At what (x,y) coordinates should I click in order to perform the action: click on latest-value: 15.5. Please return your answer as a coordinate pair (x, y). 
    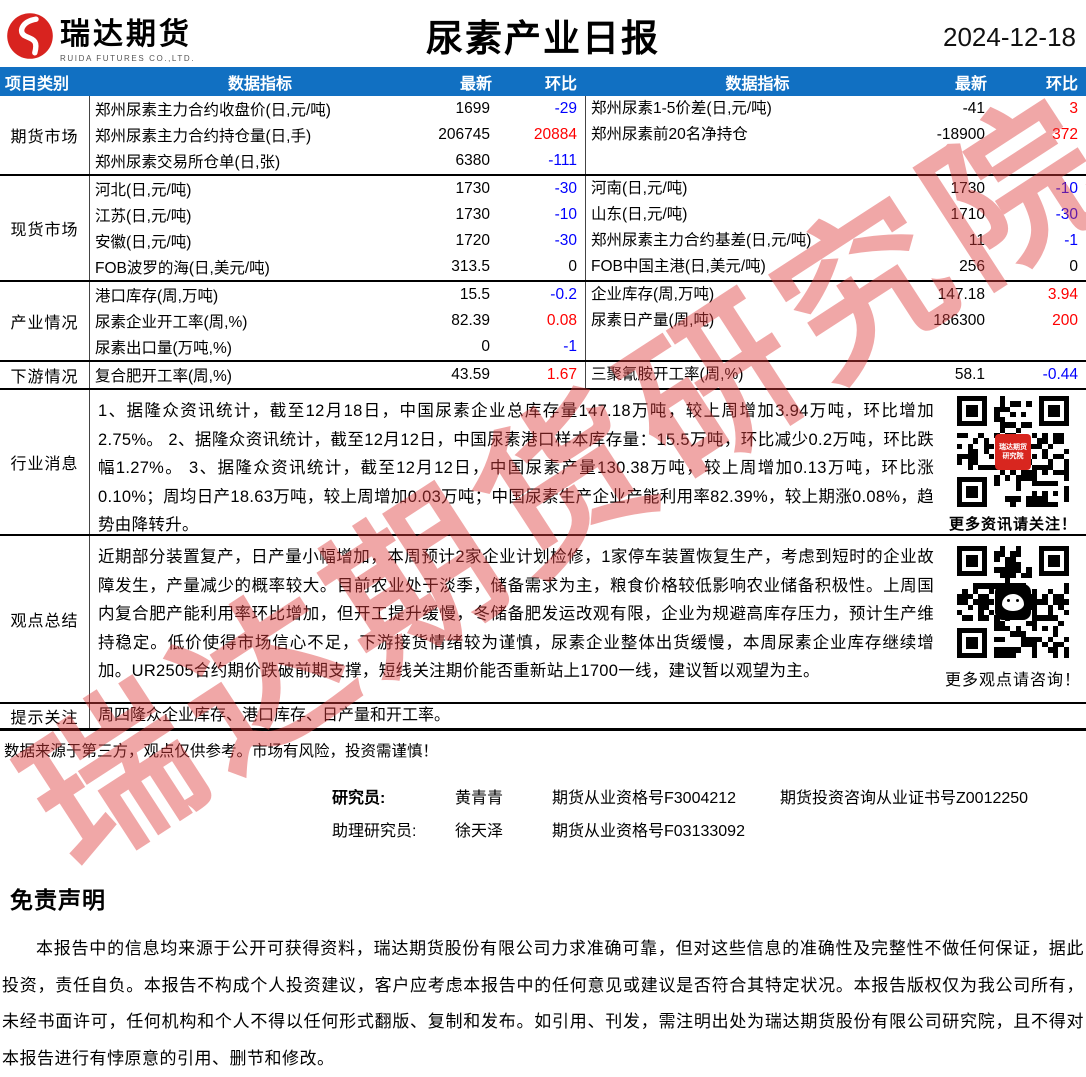
    Looking at the image, I should click on (474, 294).